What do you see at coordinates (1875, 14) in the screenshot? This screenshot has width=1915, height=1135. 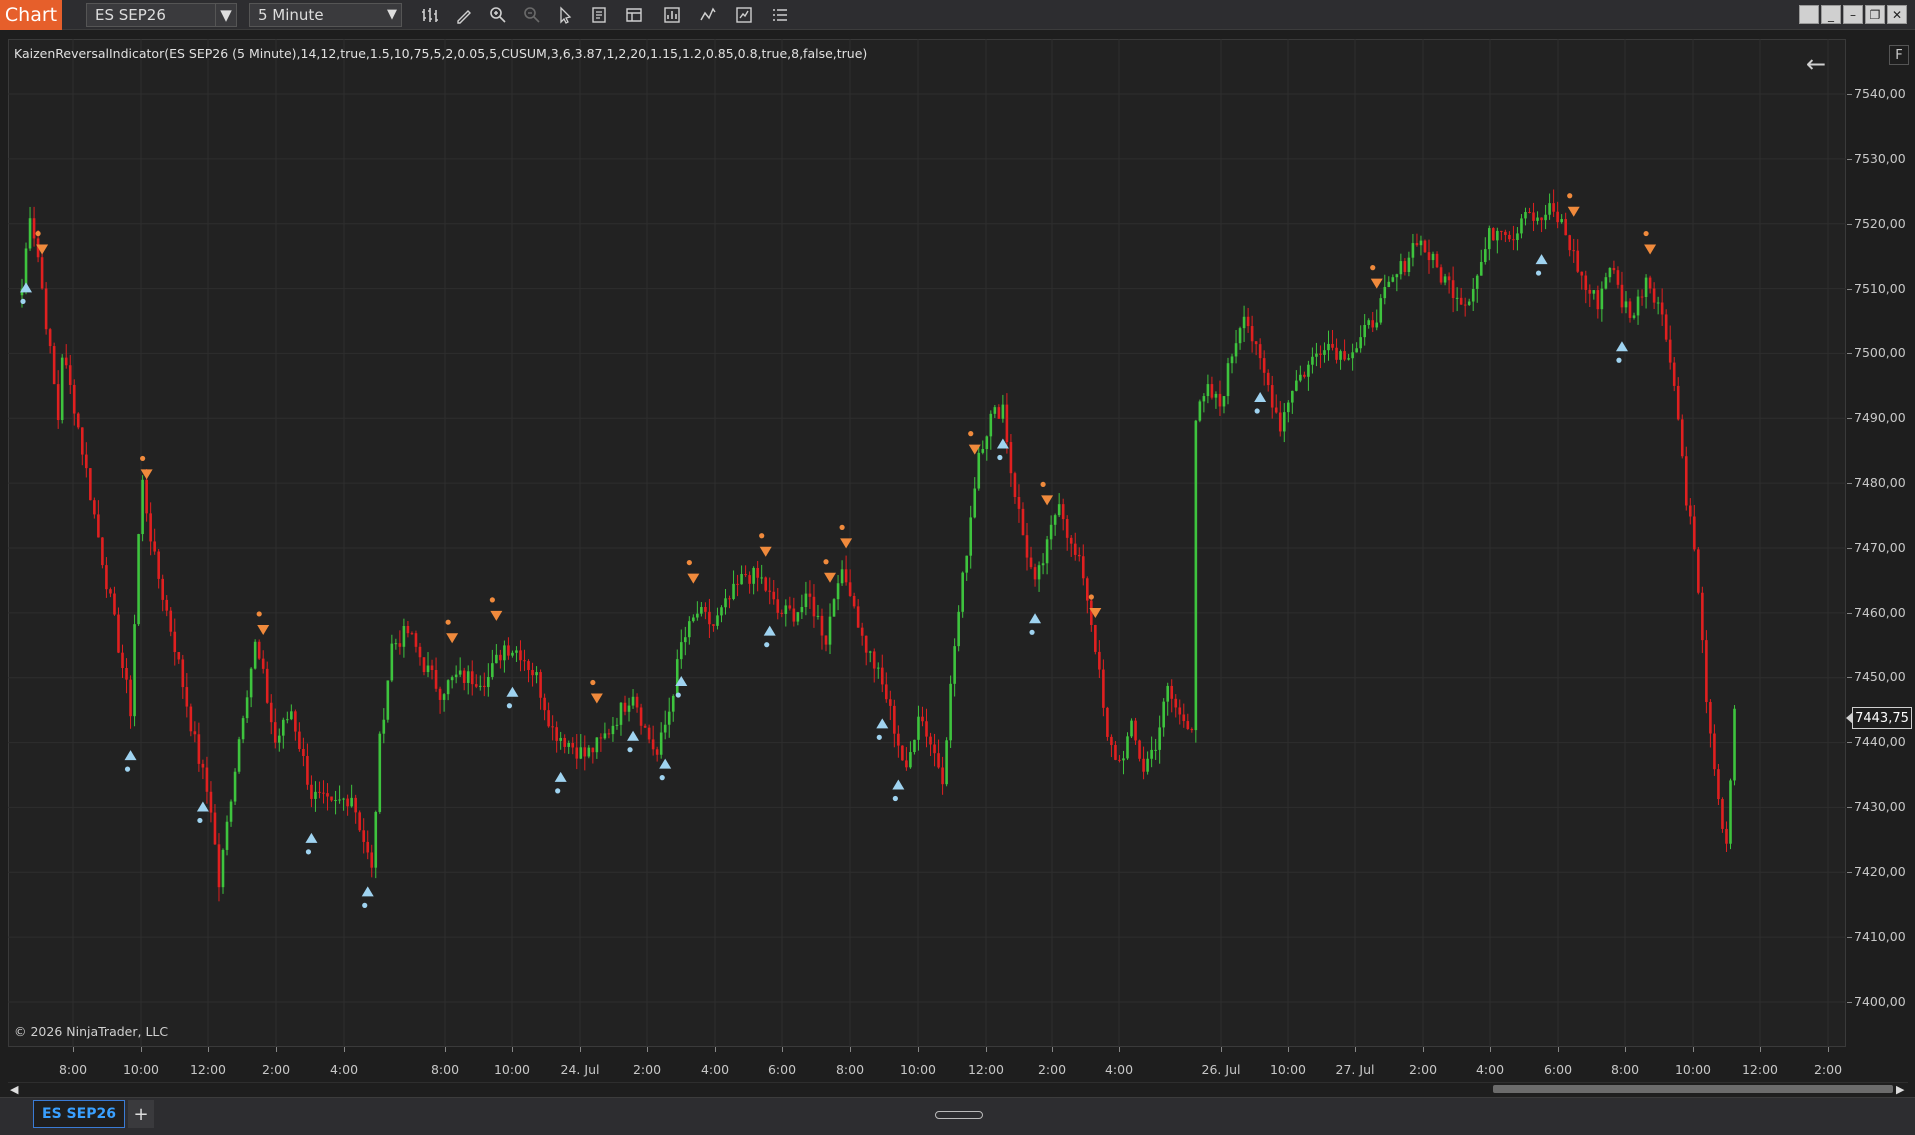 I see `restore-button: ❐` at bounding box center [1875, 14].